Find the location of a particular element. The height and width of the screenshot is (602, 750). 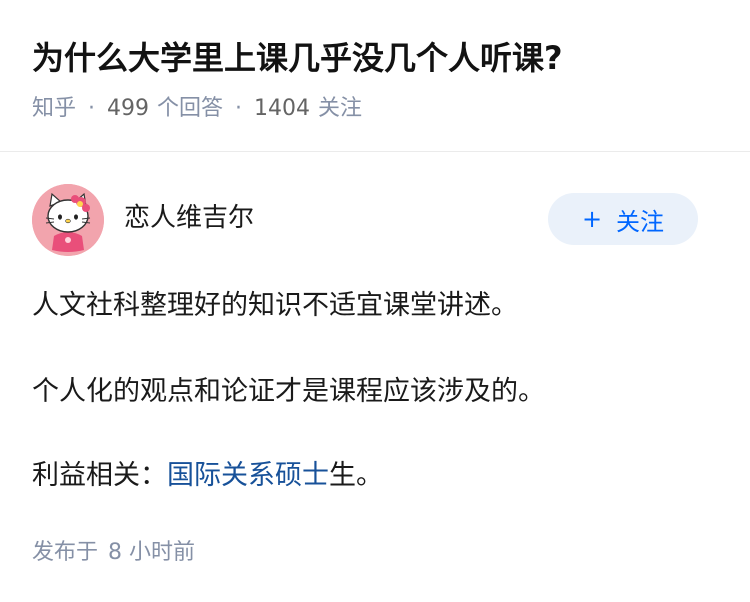

header-divider is located at coordinates (375, 151).